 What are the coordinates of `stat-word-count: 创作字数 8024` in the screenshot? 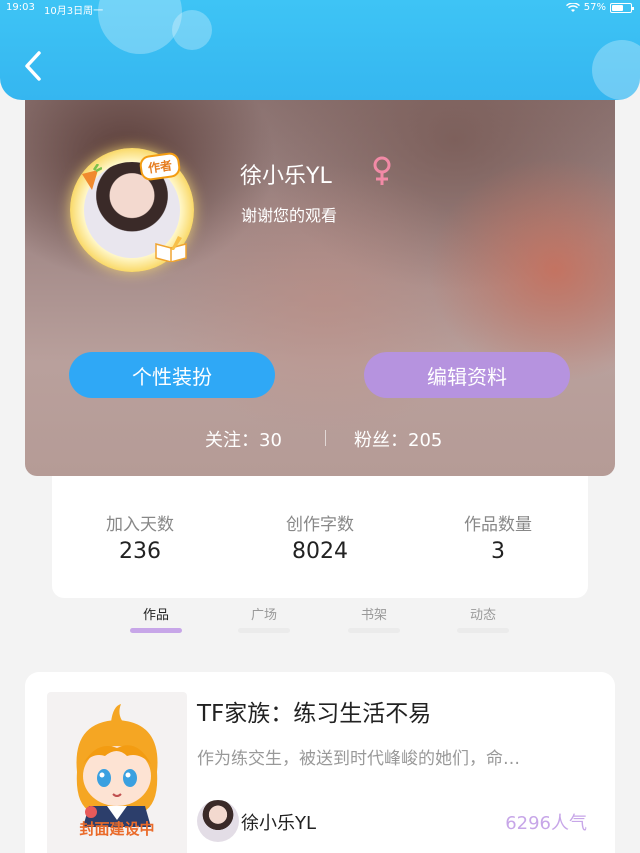 It's located at (320, 537).